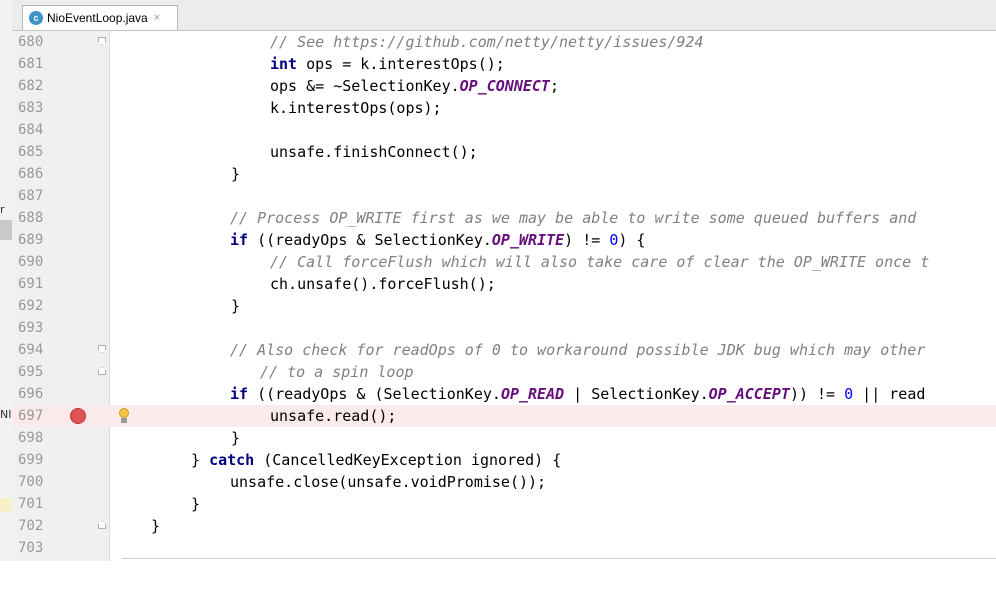  What do you see at coordinates (559, 558) in the screenshot?
I see `horizontal-scrollbar` at bounding box center [559, 558].